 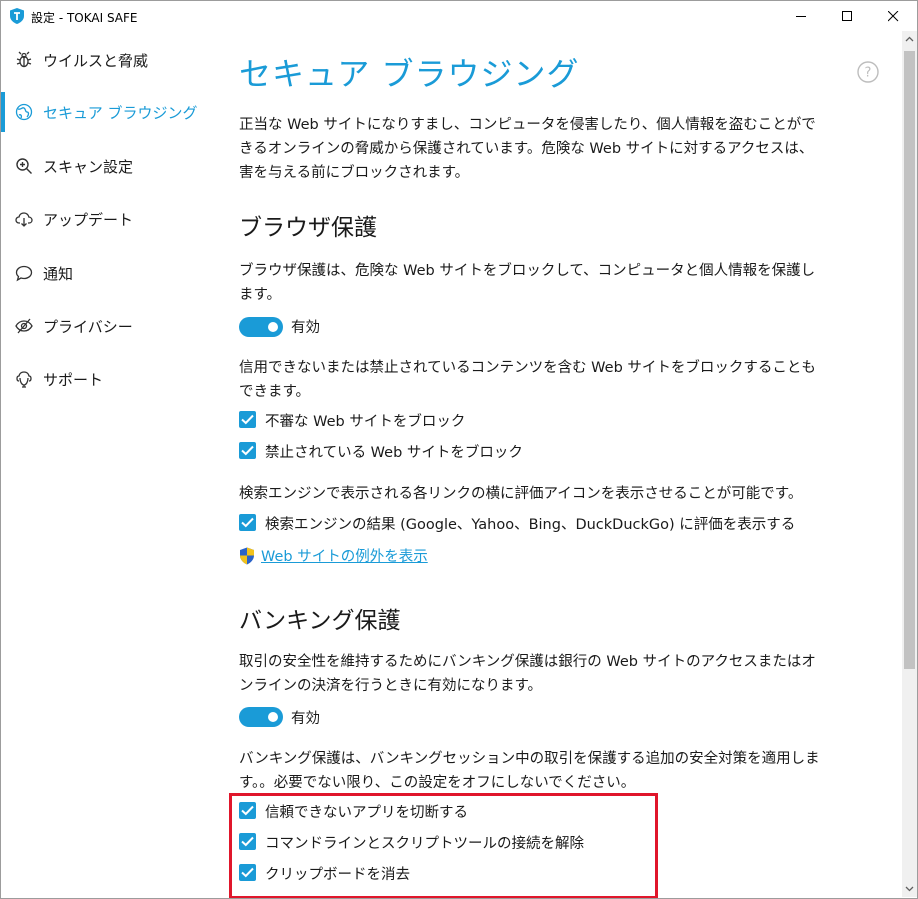 I want to click on sidebar-item-virus-threats: ウイルスと脅威, so click(x=112, y=60).